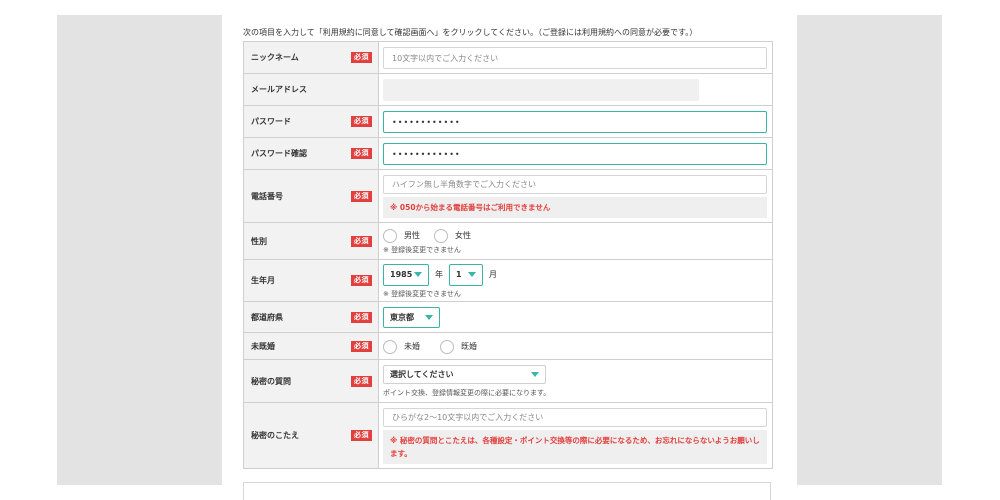 The height and width of the screenshot is (500, 1000). I want to click on phone-warning: ※ 050から始まる電話番号はご利用できません, so click(575, 207).